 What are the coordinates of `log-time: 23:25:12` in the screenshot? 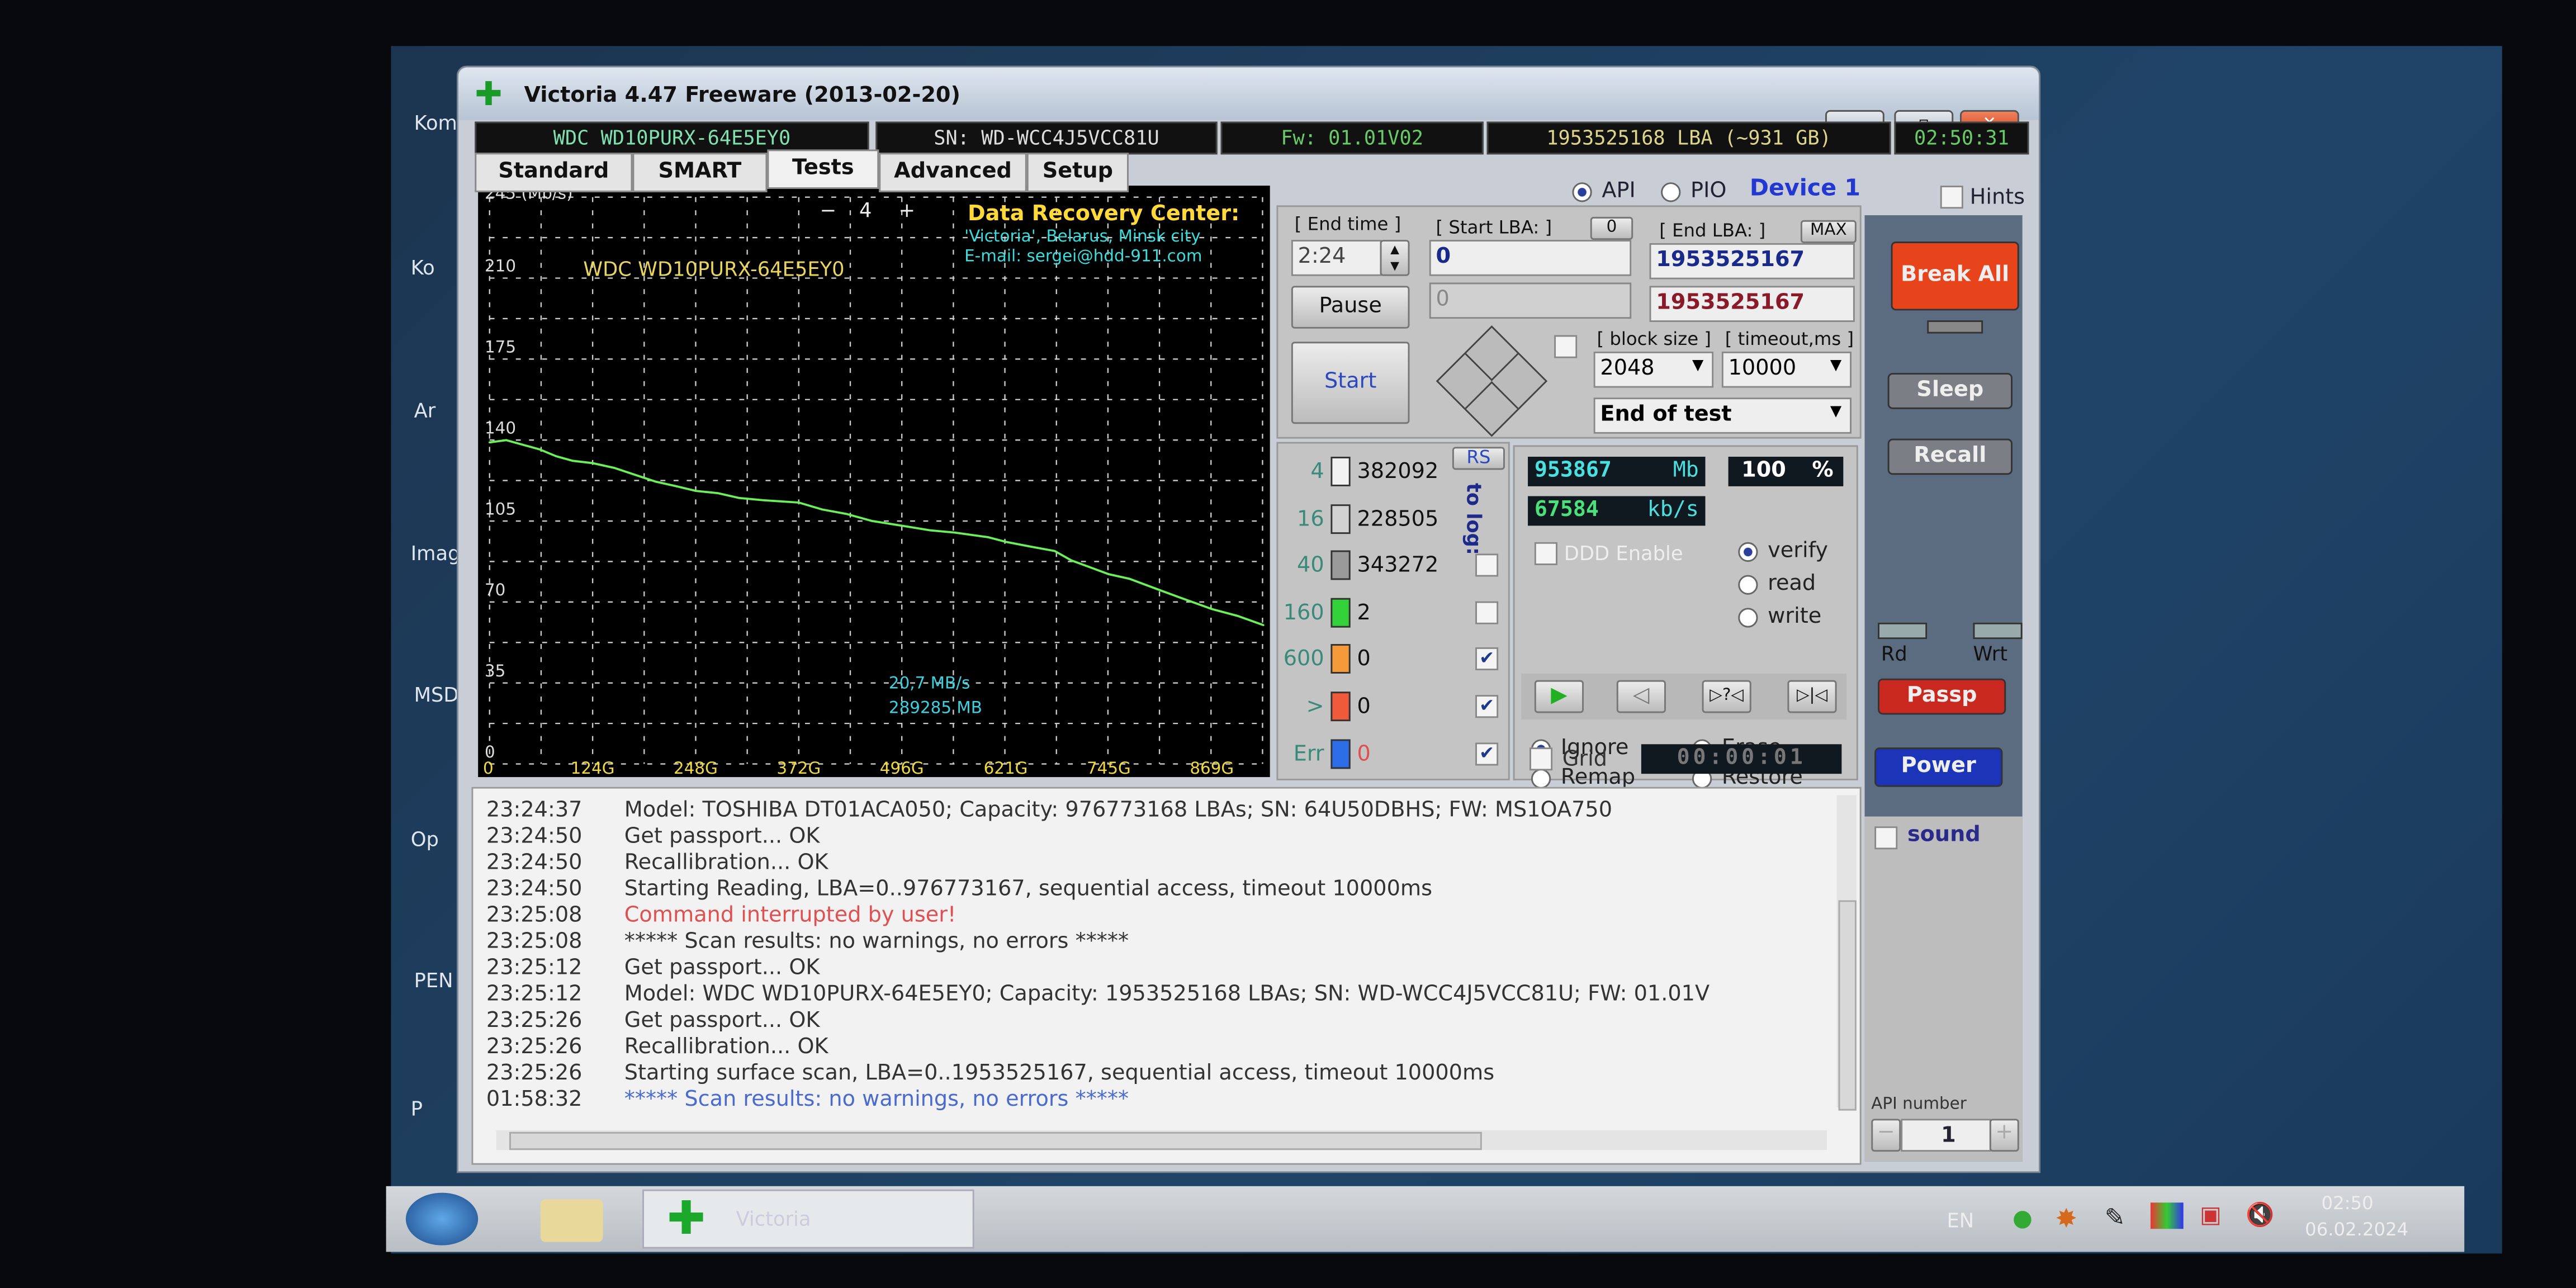 It's located at (534, 995).